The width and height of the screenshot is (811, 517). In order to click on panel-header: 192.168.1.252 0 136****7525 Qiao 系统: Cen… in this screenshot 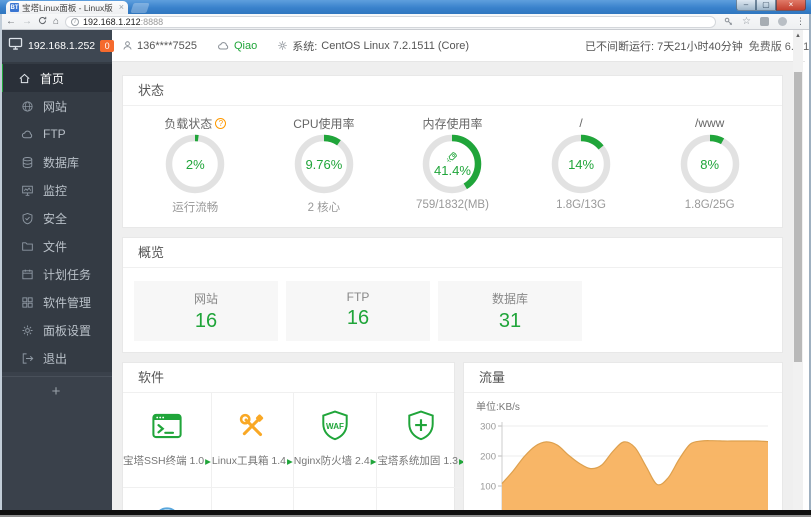, I will do `click(404, 46)`.